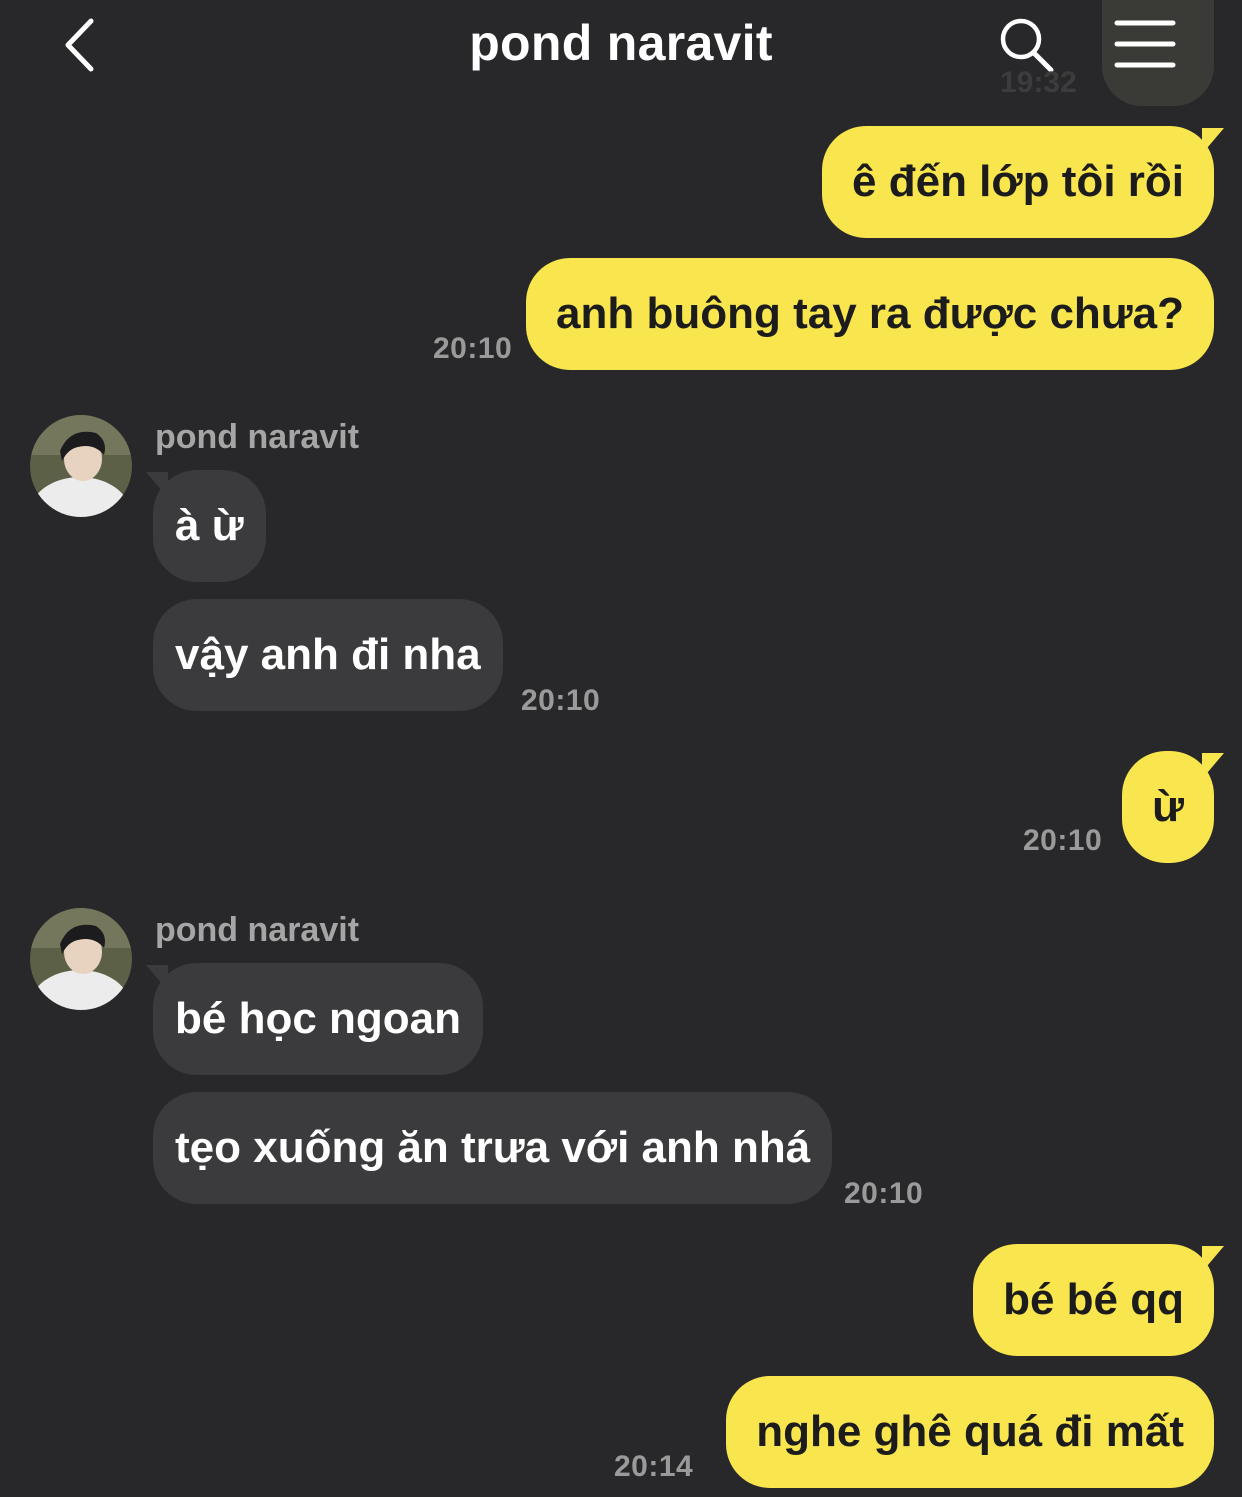  What do you see at coordinates (1018, 182) in the screenshot?
I see `outgoing-message-bubble: ê đến lớp tôi rồi` at bounding box center [1018, 182].